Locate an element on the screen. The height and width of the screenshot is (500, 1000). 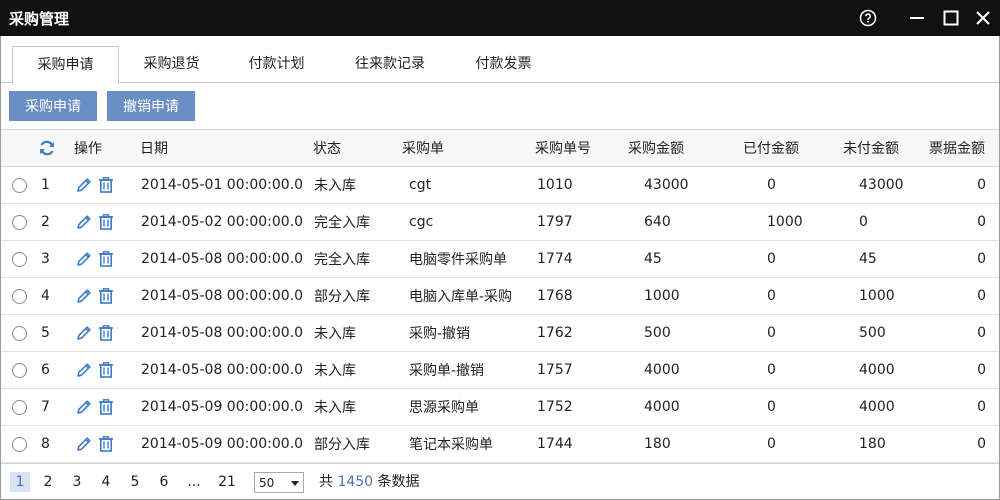
row-amount: 500 is located at coordinates (657, 333).